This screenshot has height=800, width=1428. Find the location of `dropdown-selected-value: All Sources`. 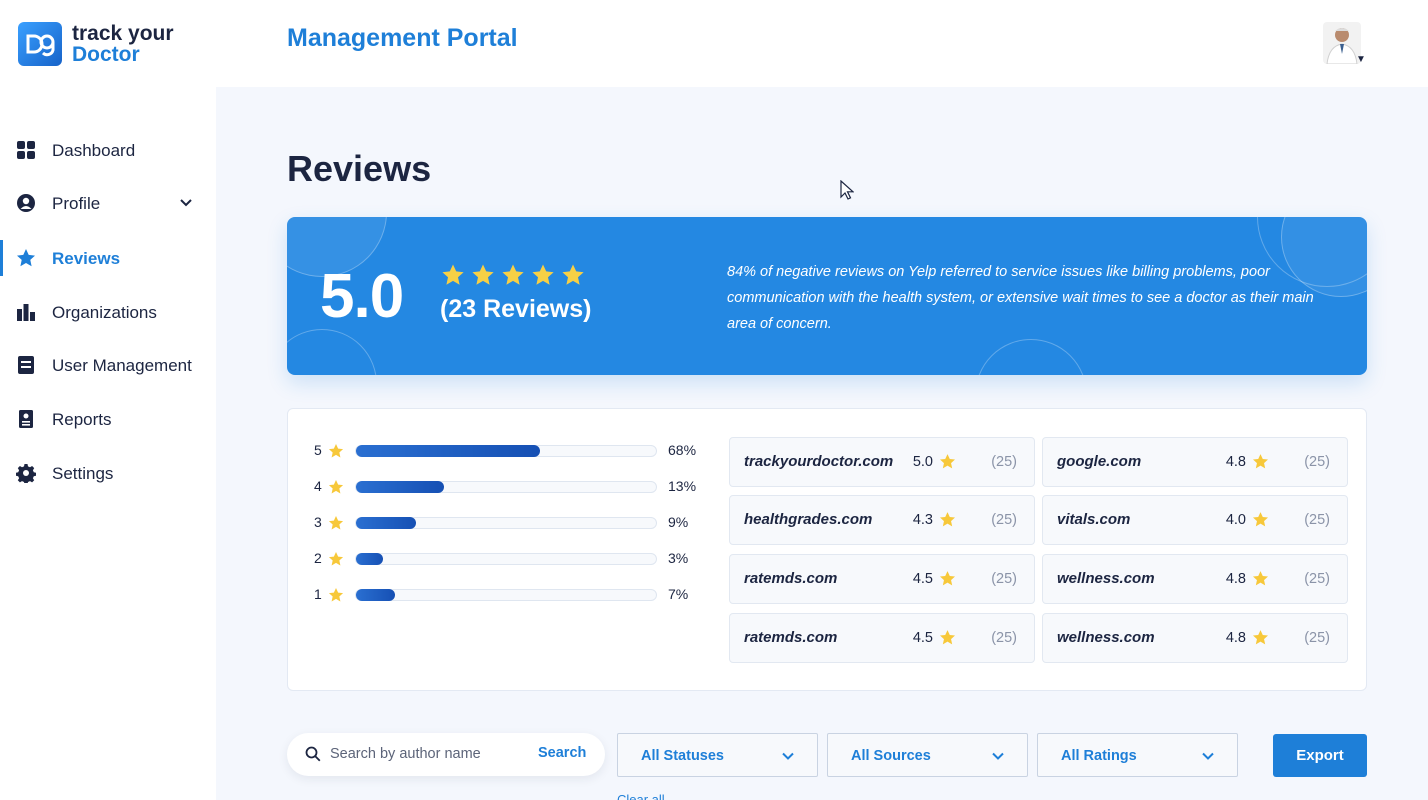

dropdown-selected-value: All Sources is located at coordinates (891, 756).